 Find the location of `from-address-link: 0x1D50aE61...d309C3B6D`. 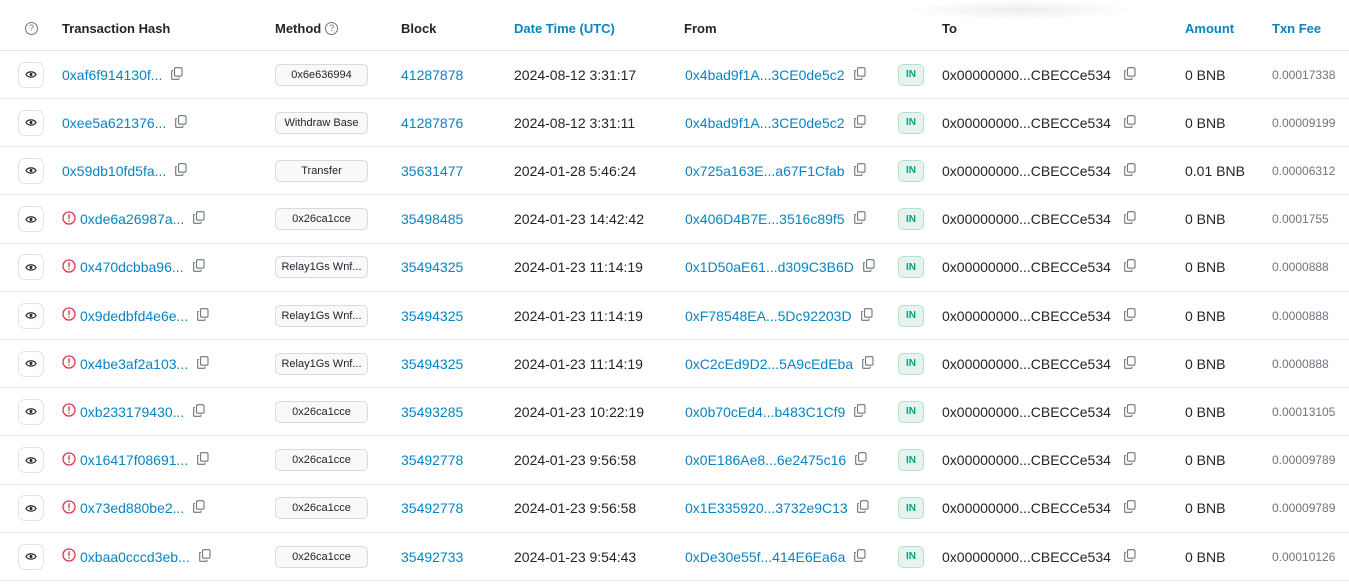

from-address-link: 0x1D50aE61...d309C3B6D is located at coordinates (769, 267).